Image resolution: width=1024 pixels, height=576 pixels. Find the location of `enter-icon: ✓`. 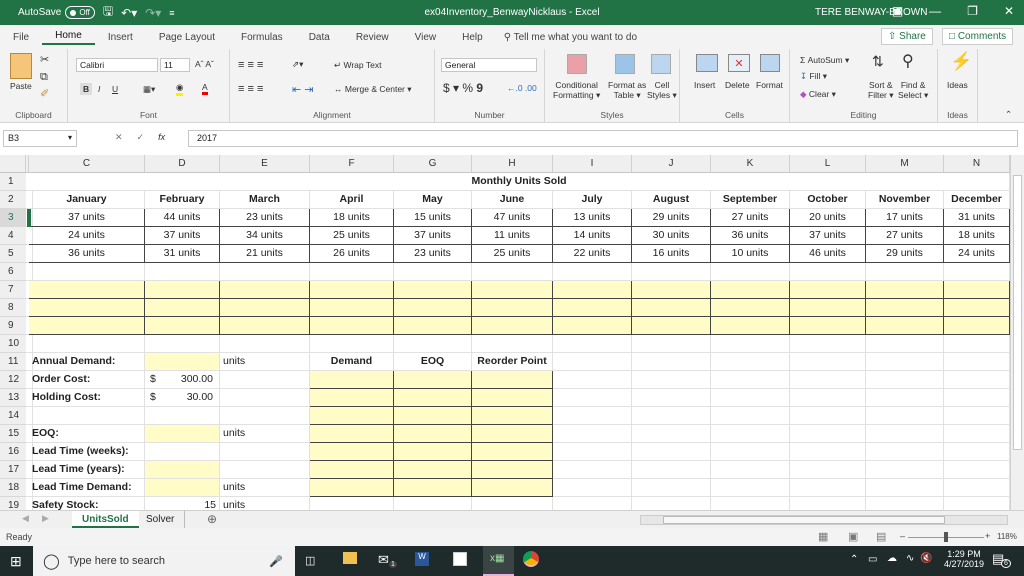

enter-icon: ✓ is located at coordinates (141, 137).